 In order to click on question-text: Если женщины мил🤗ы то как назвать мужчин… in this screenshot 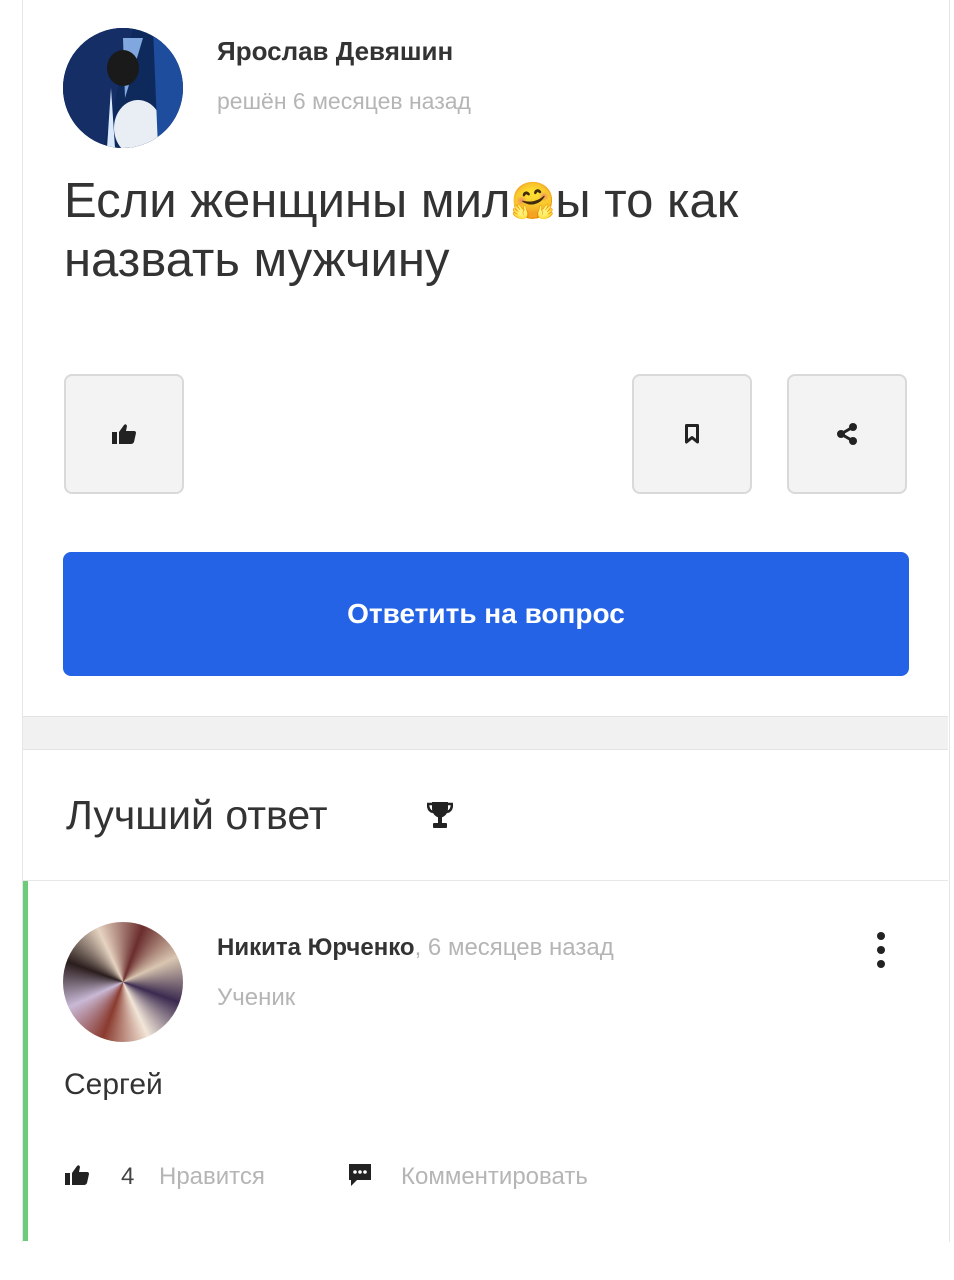, I will do `click(494, 231)`.